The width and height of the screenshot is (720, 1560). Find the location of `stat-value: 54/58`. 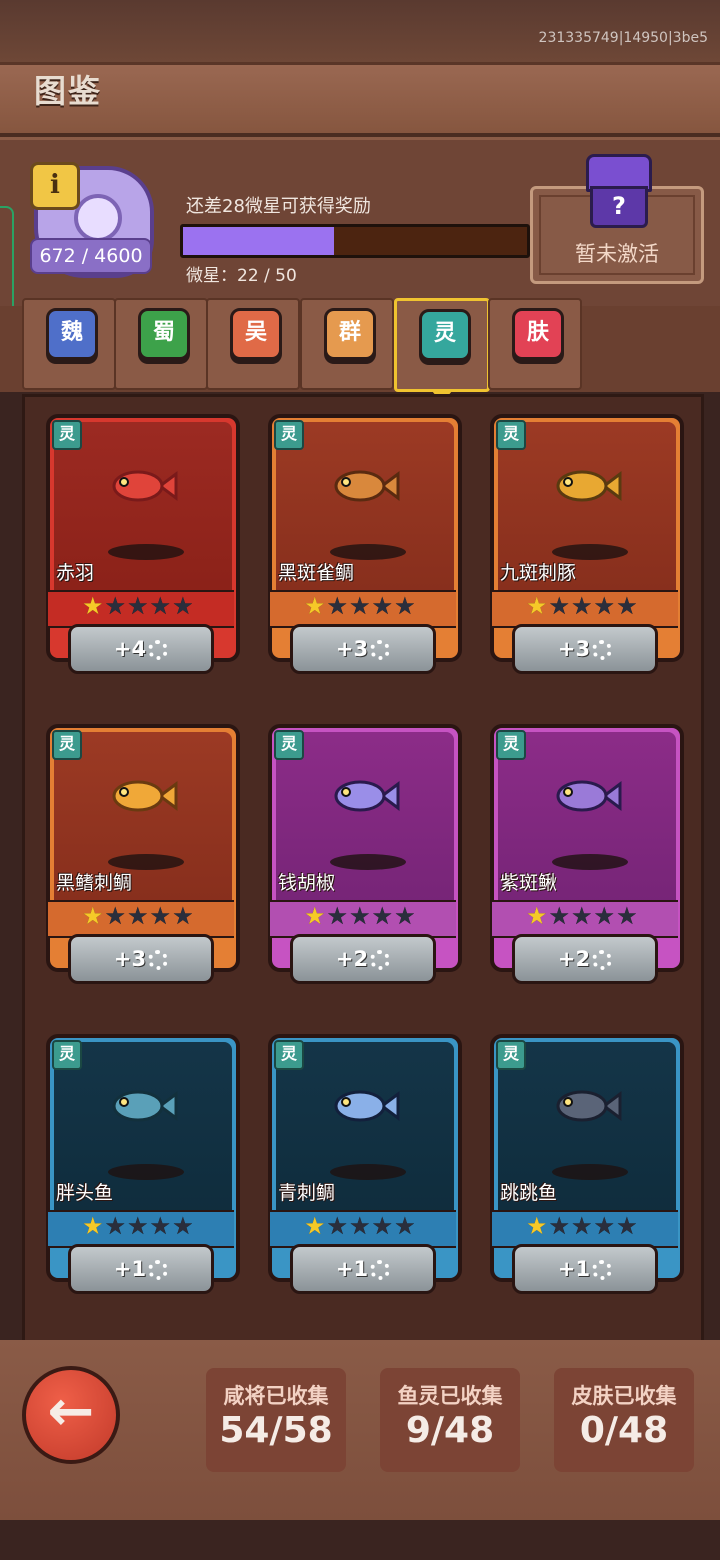

stat-value: 54/58 is located at coordinates (276, 1430).